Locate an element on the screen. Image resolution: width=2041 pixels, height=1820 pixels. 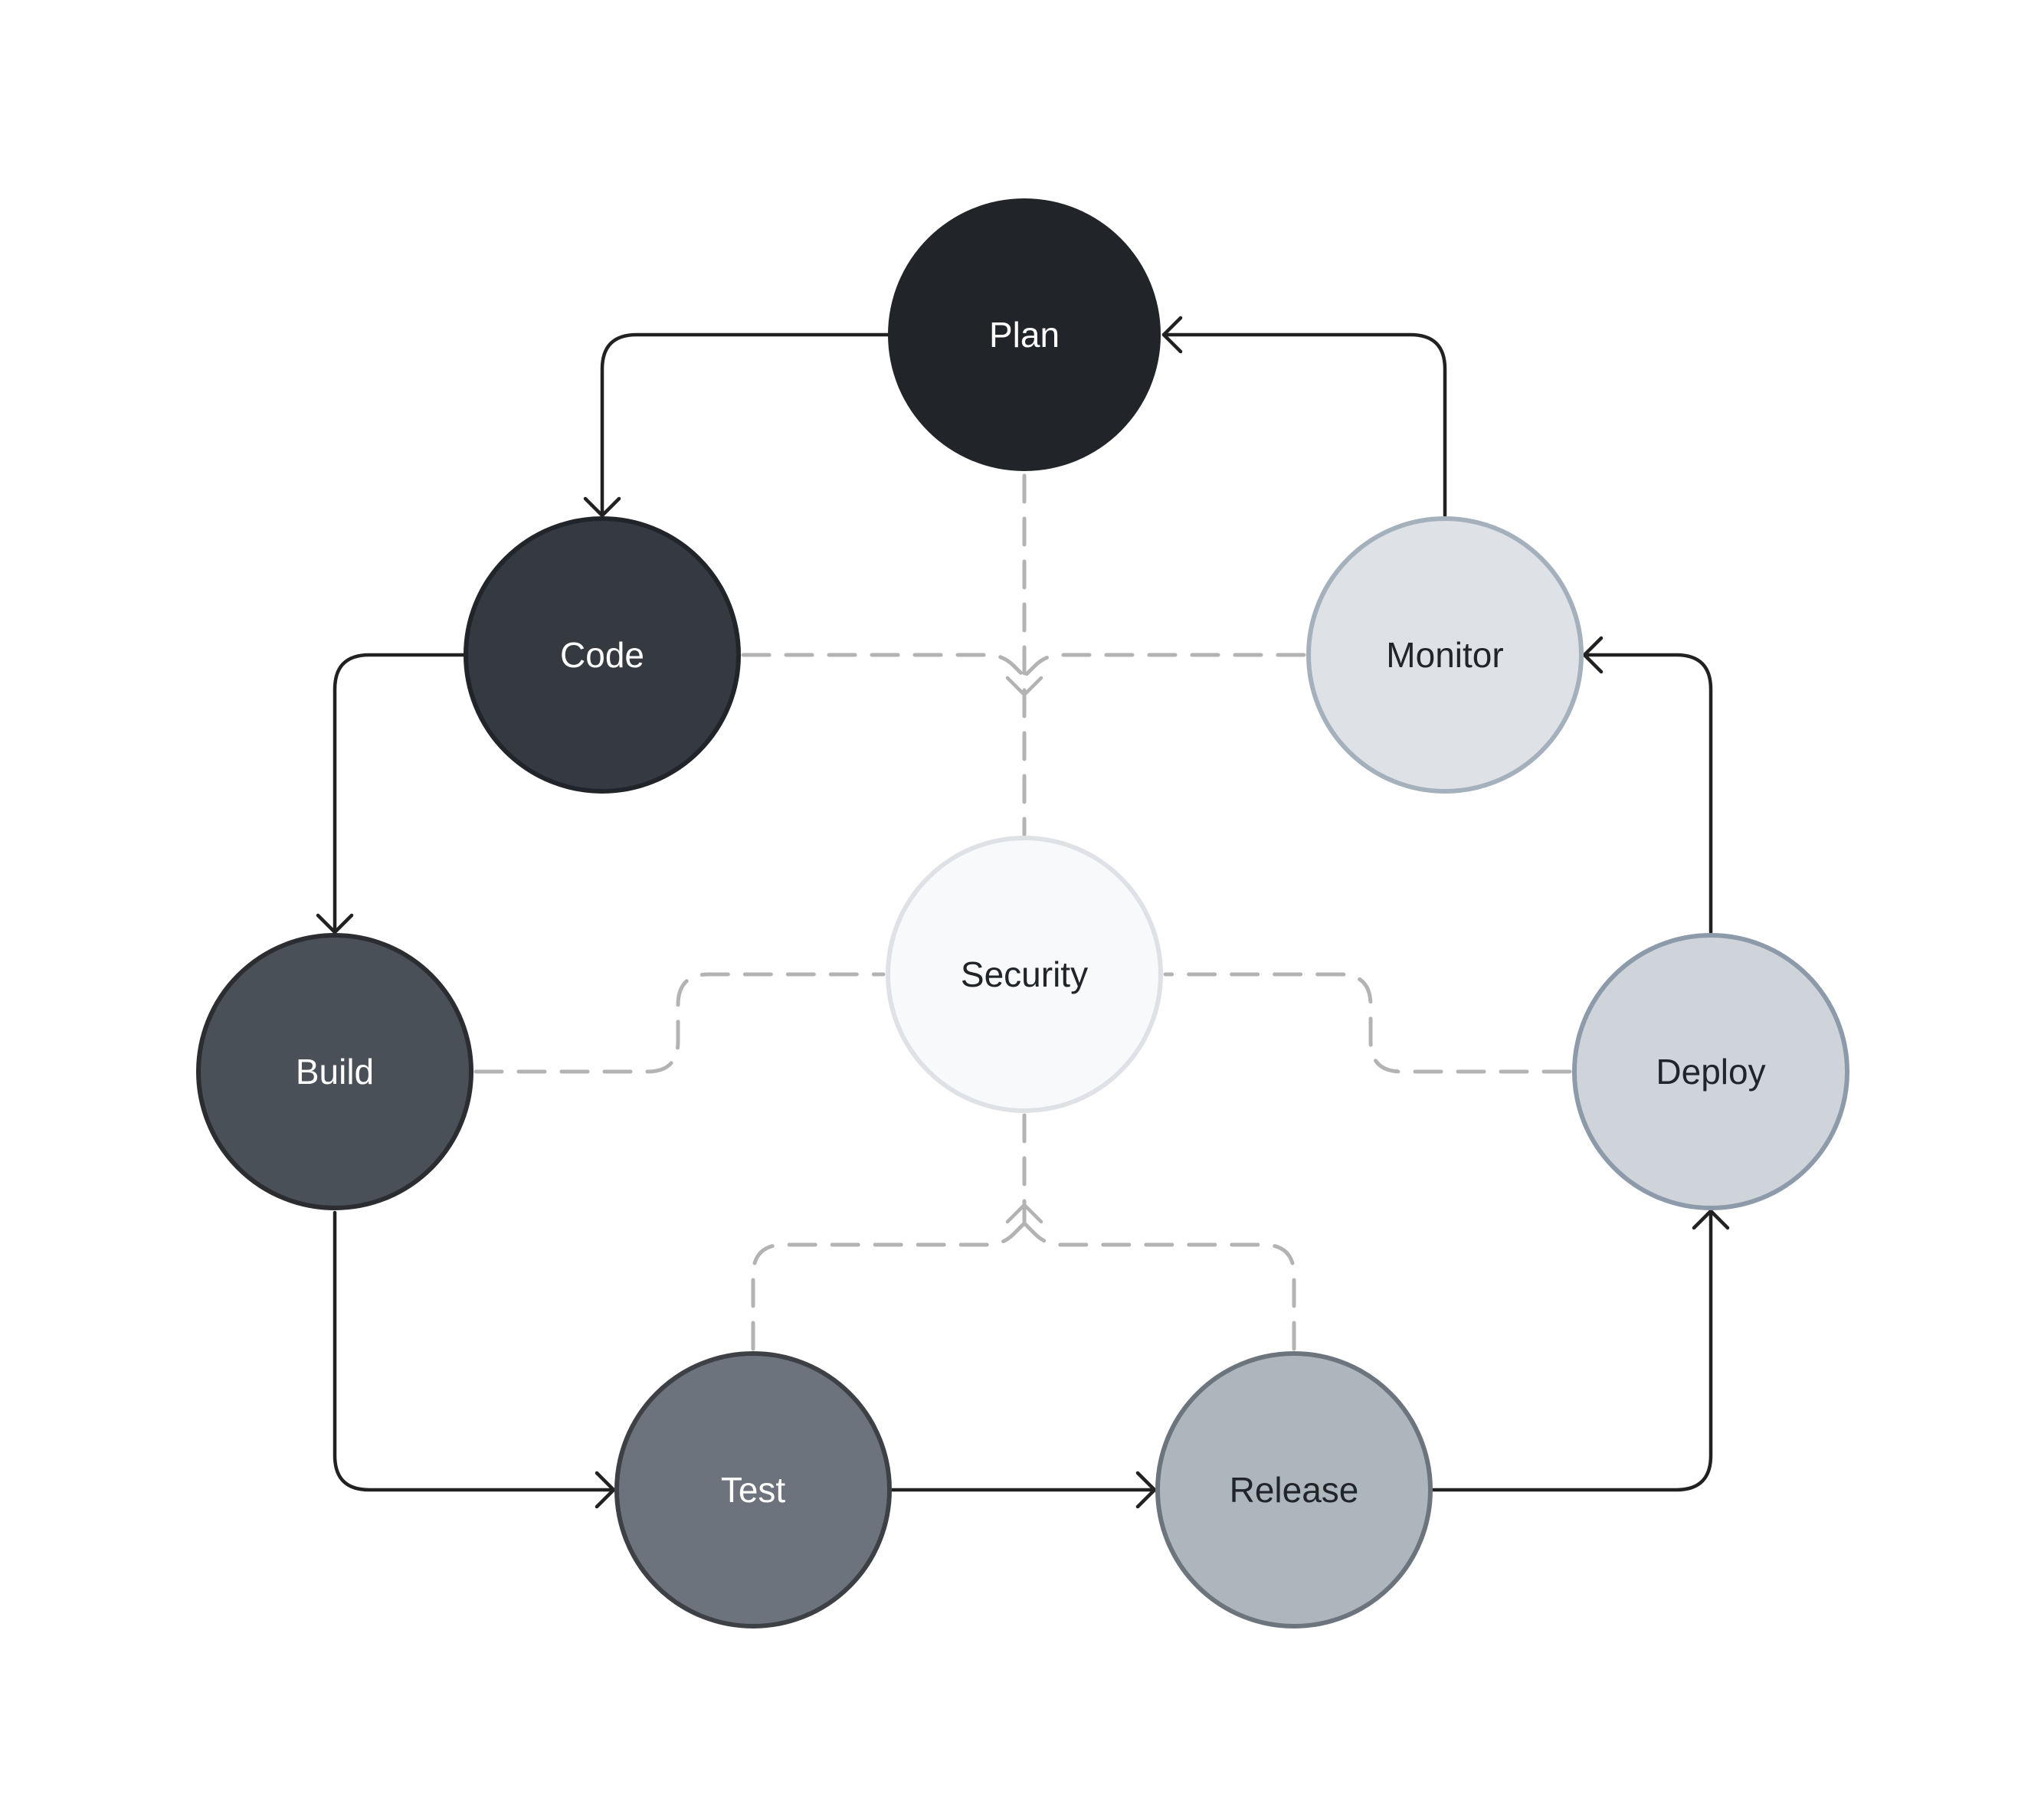
node-label: Build is located at coordinates (335, 1072).